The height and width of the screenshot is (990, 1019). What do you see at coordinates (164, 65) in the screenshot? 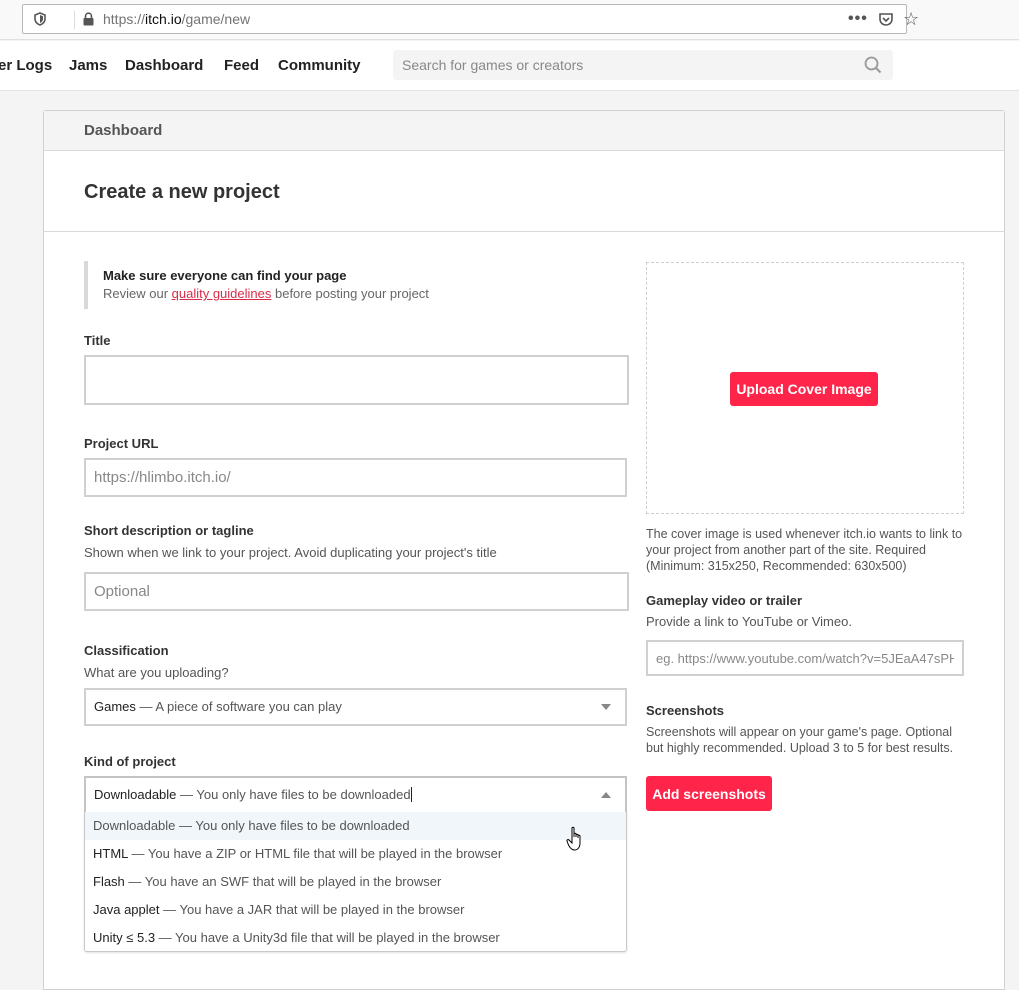
I see `nav-dashboard: Dashboard` at bounding box center [164, 65].